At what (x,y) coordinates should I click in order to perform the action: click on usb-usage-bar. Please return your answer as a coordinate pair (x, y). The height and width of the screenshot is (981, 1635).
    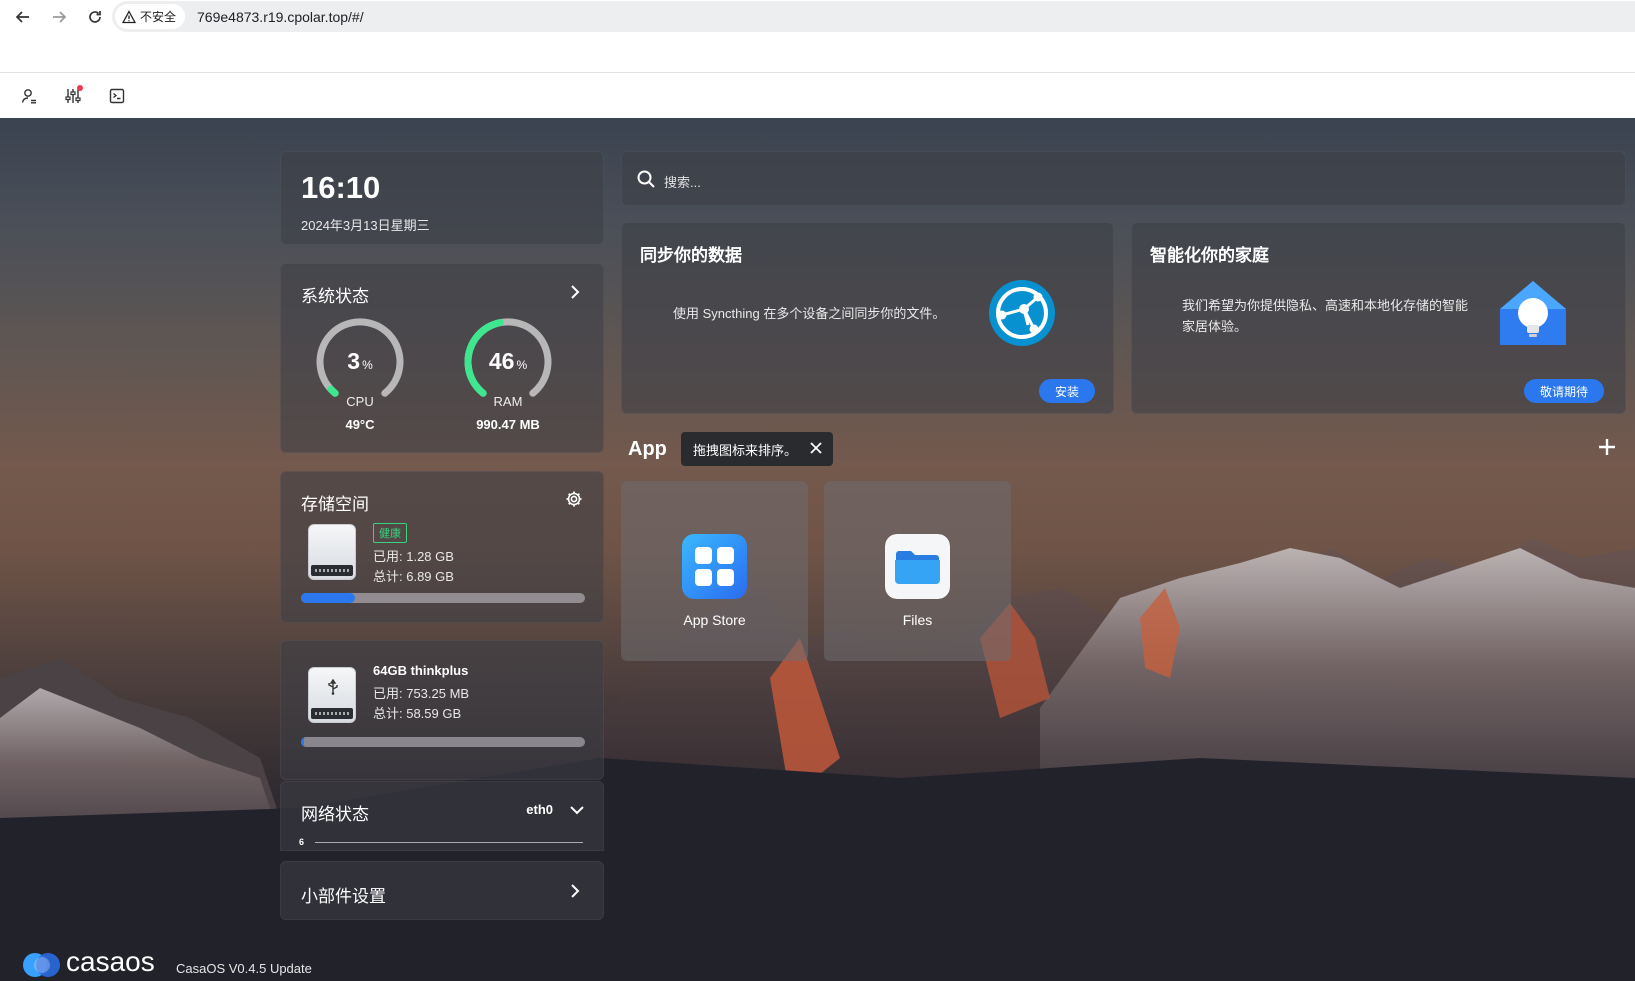
    Looking at the image, I should click on (443, 742).